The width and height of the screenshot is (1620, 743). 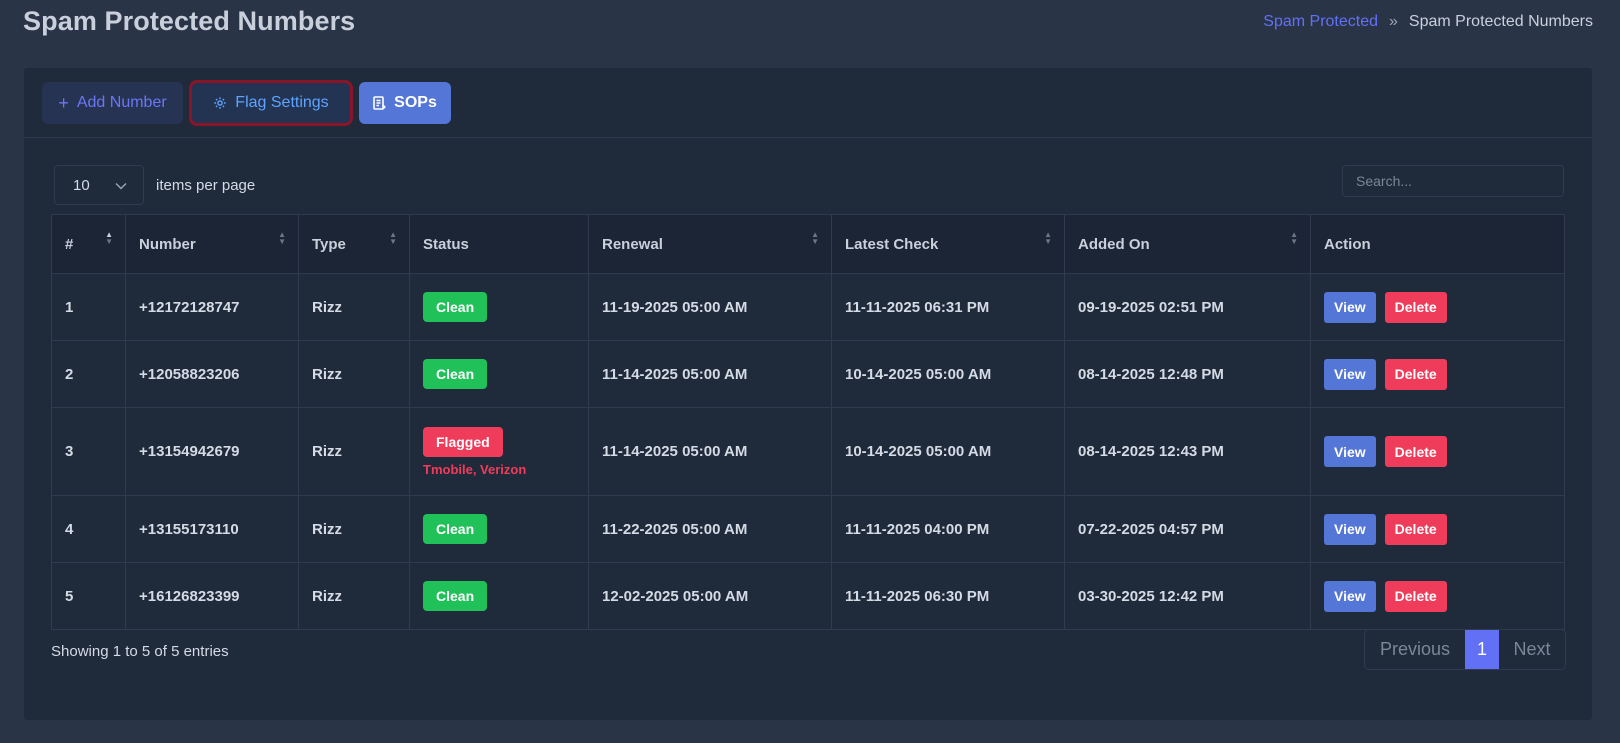 What do you see at coordinates (710, 307) in the screenshot?
I see `cell-renewal: 11-19-2025 05:00 AM` at bounding box center [710, 307].